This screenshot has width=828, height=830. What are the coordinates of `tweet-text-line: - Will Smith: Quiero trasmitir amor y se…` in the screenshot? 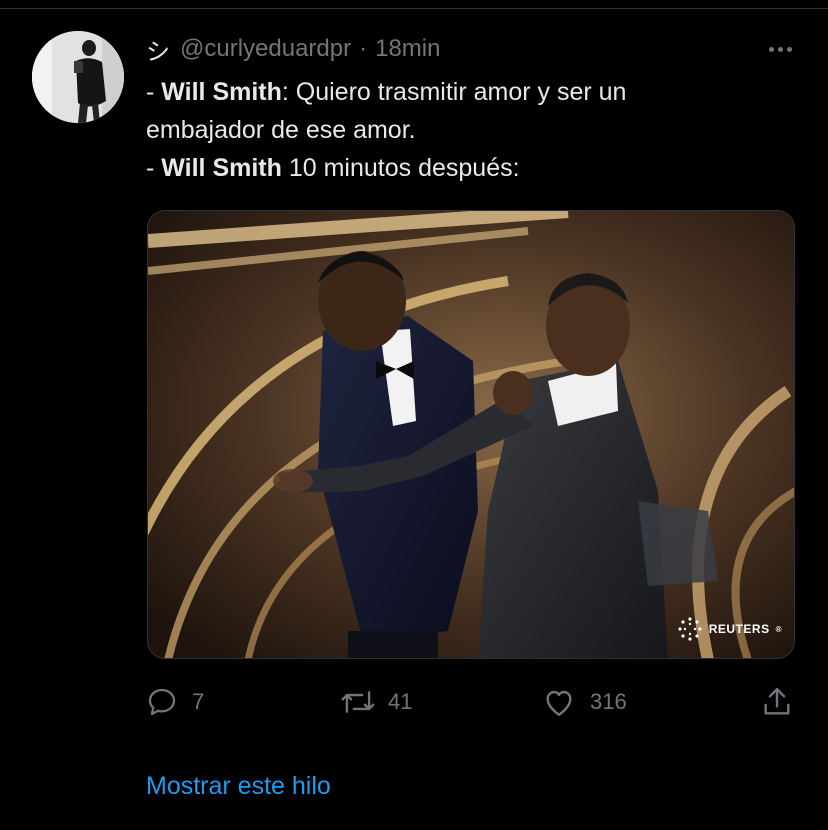 It's located at (386, 92).